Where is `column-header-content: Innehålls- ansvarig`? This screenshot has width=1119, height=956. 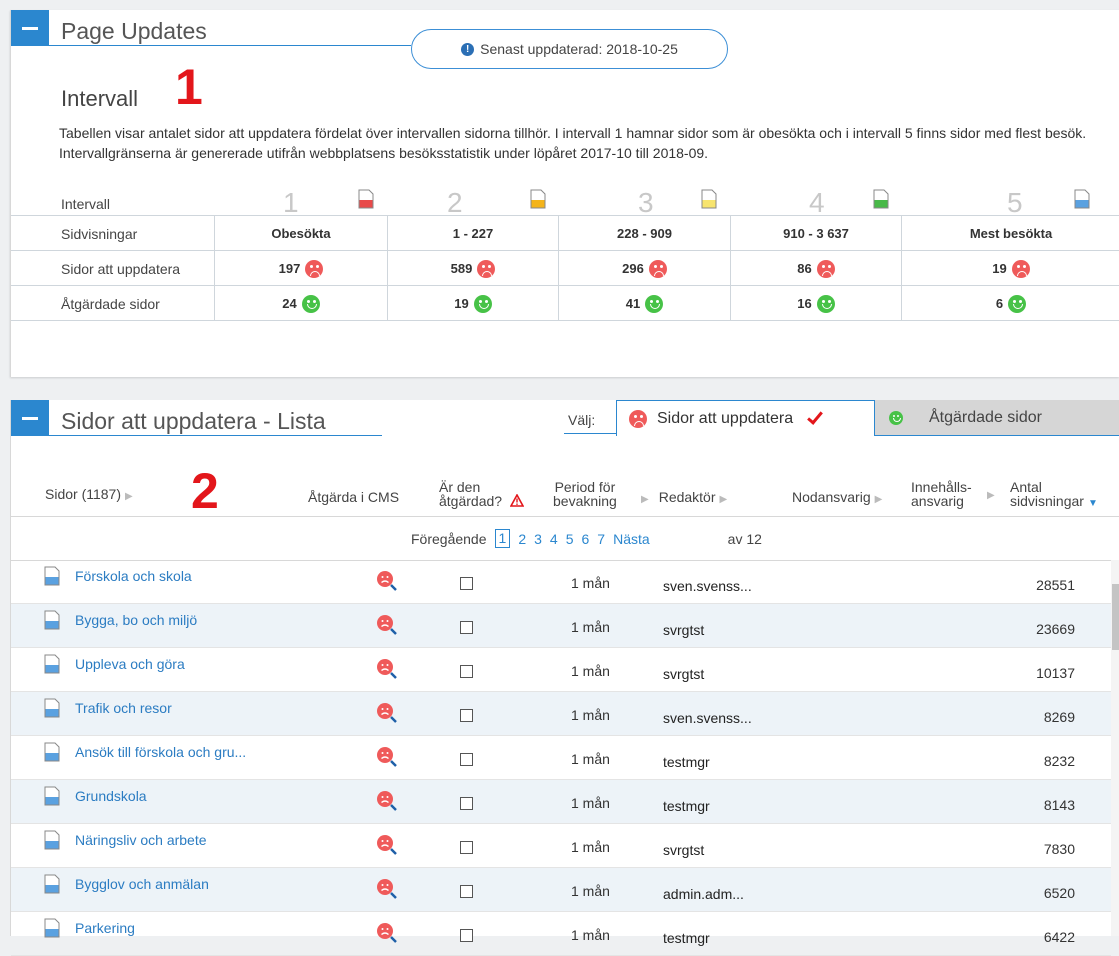
column-header-content: Innehålls- ansvarig is located at coordinates (941, 494).